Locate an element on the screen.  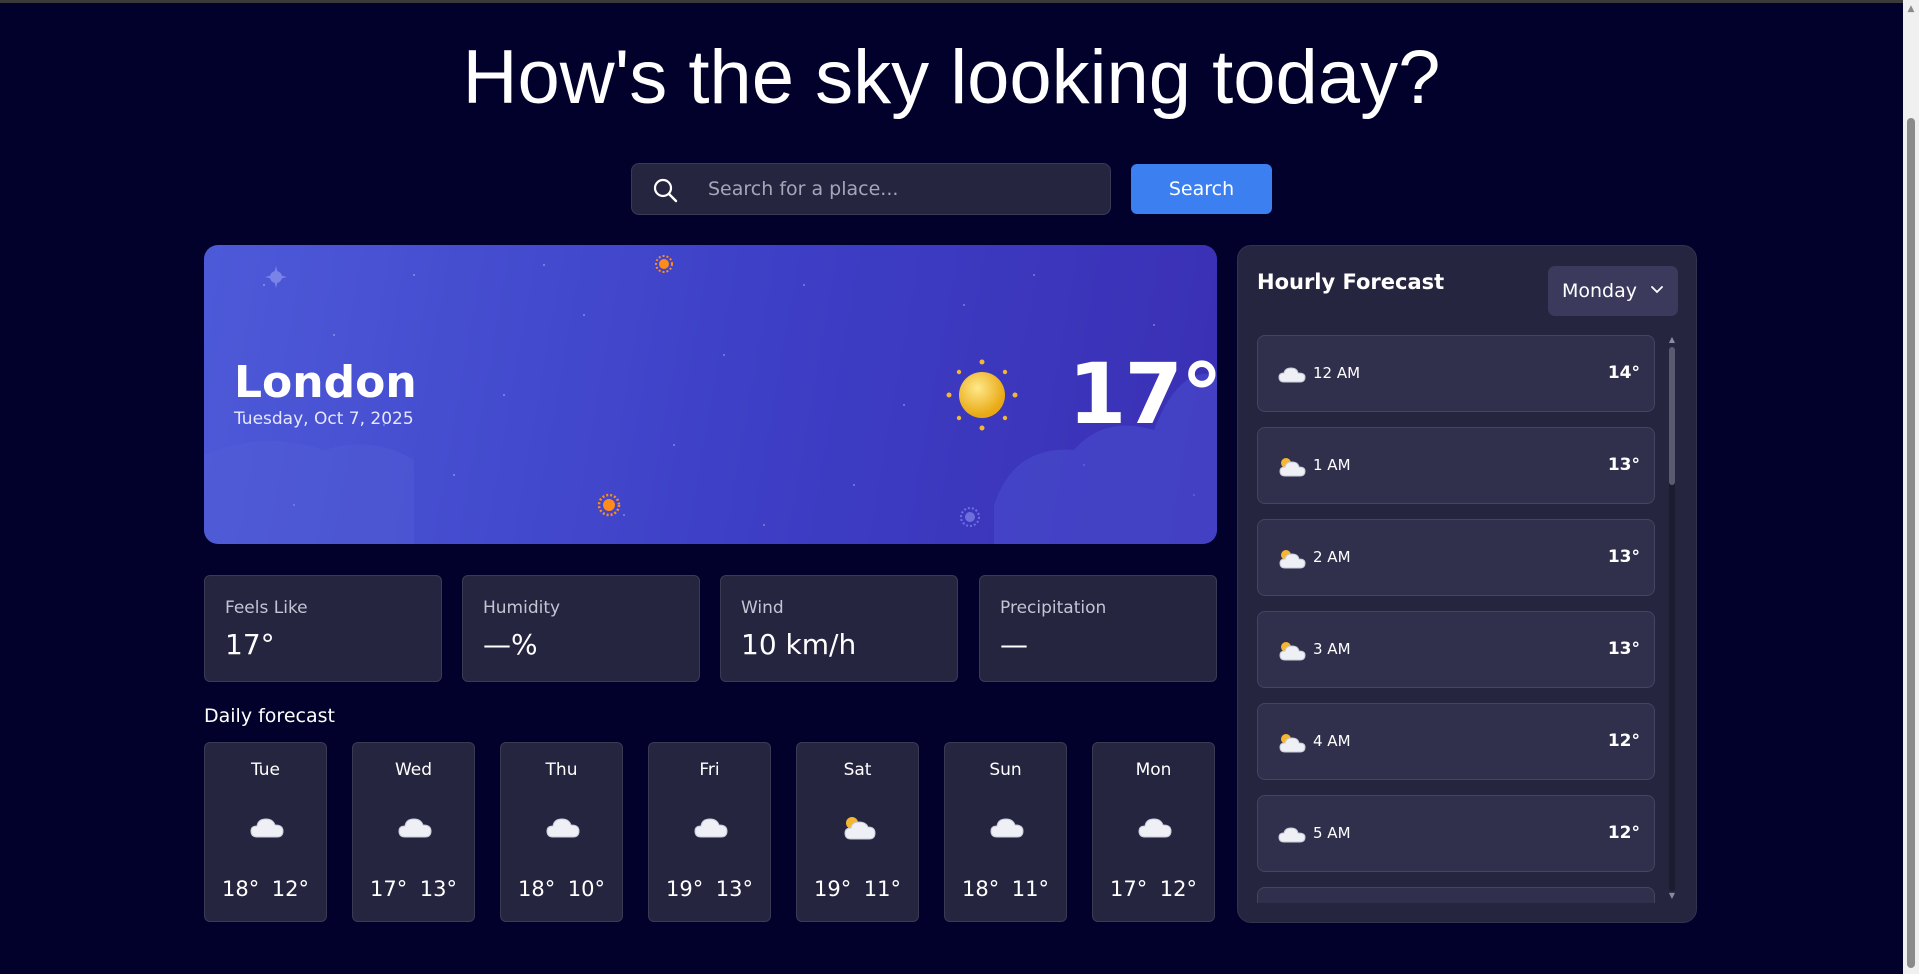
day-name: Fri is located at coordinates (709, 770).